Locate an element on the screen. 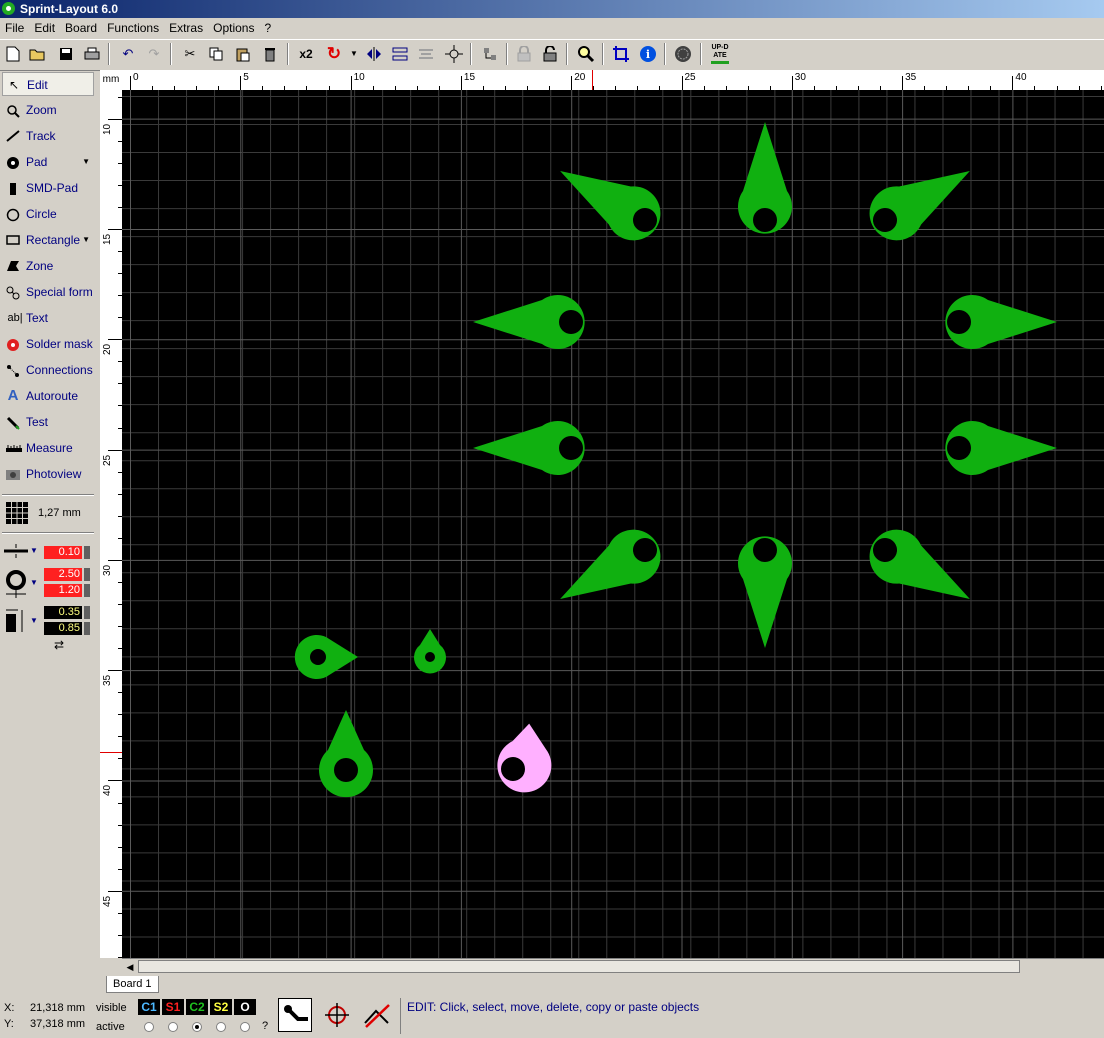 This screenshot has height=1038, width=1104. layer-c2-toggle: C2 is located at coordinates (197, 1007).